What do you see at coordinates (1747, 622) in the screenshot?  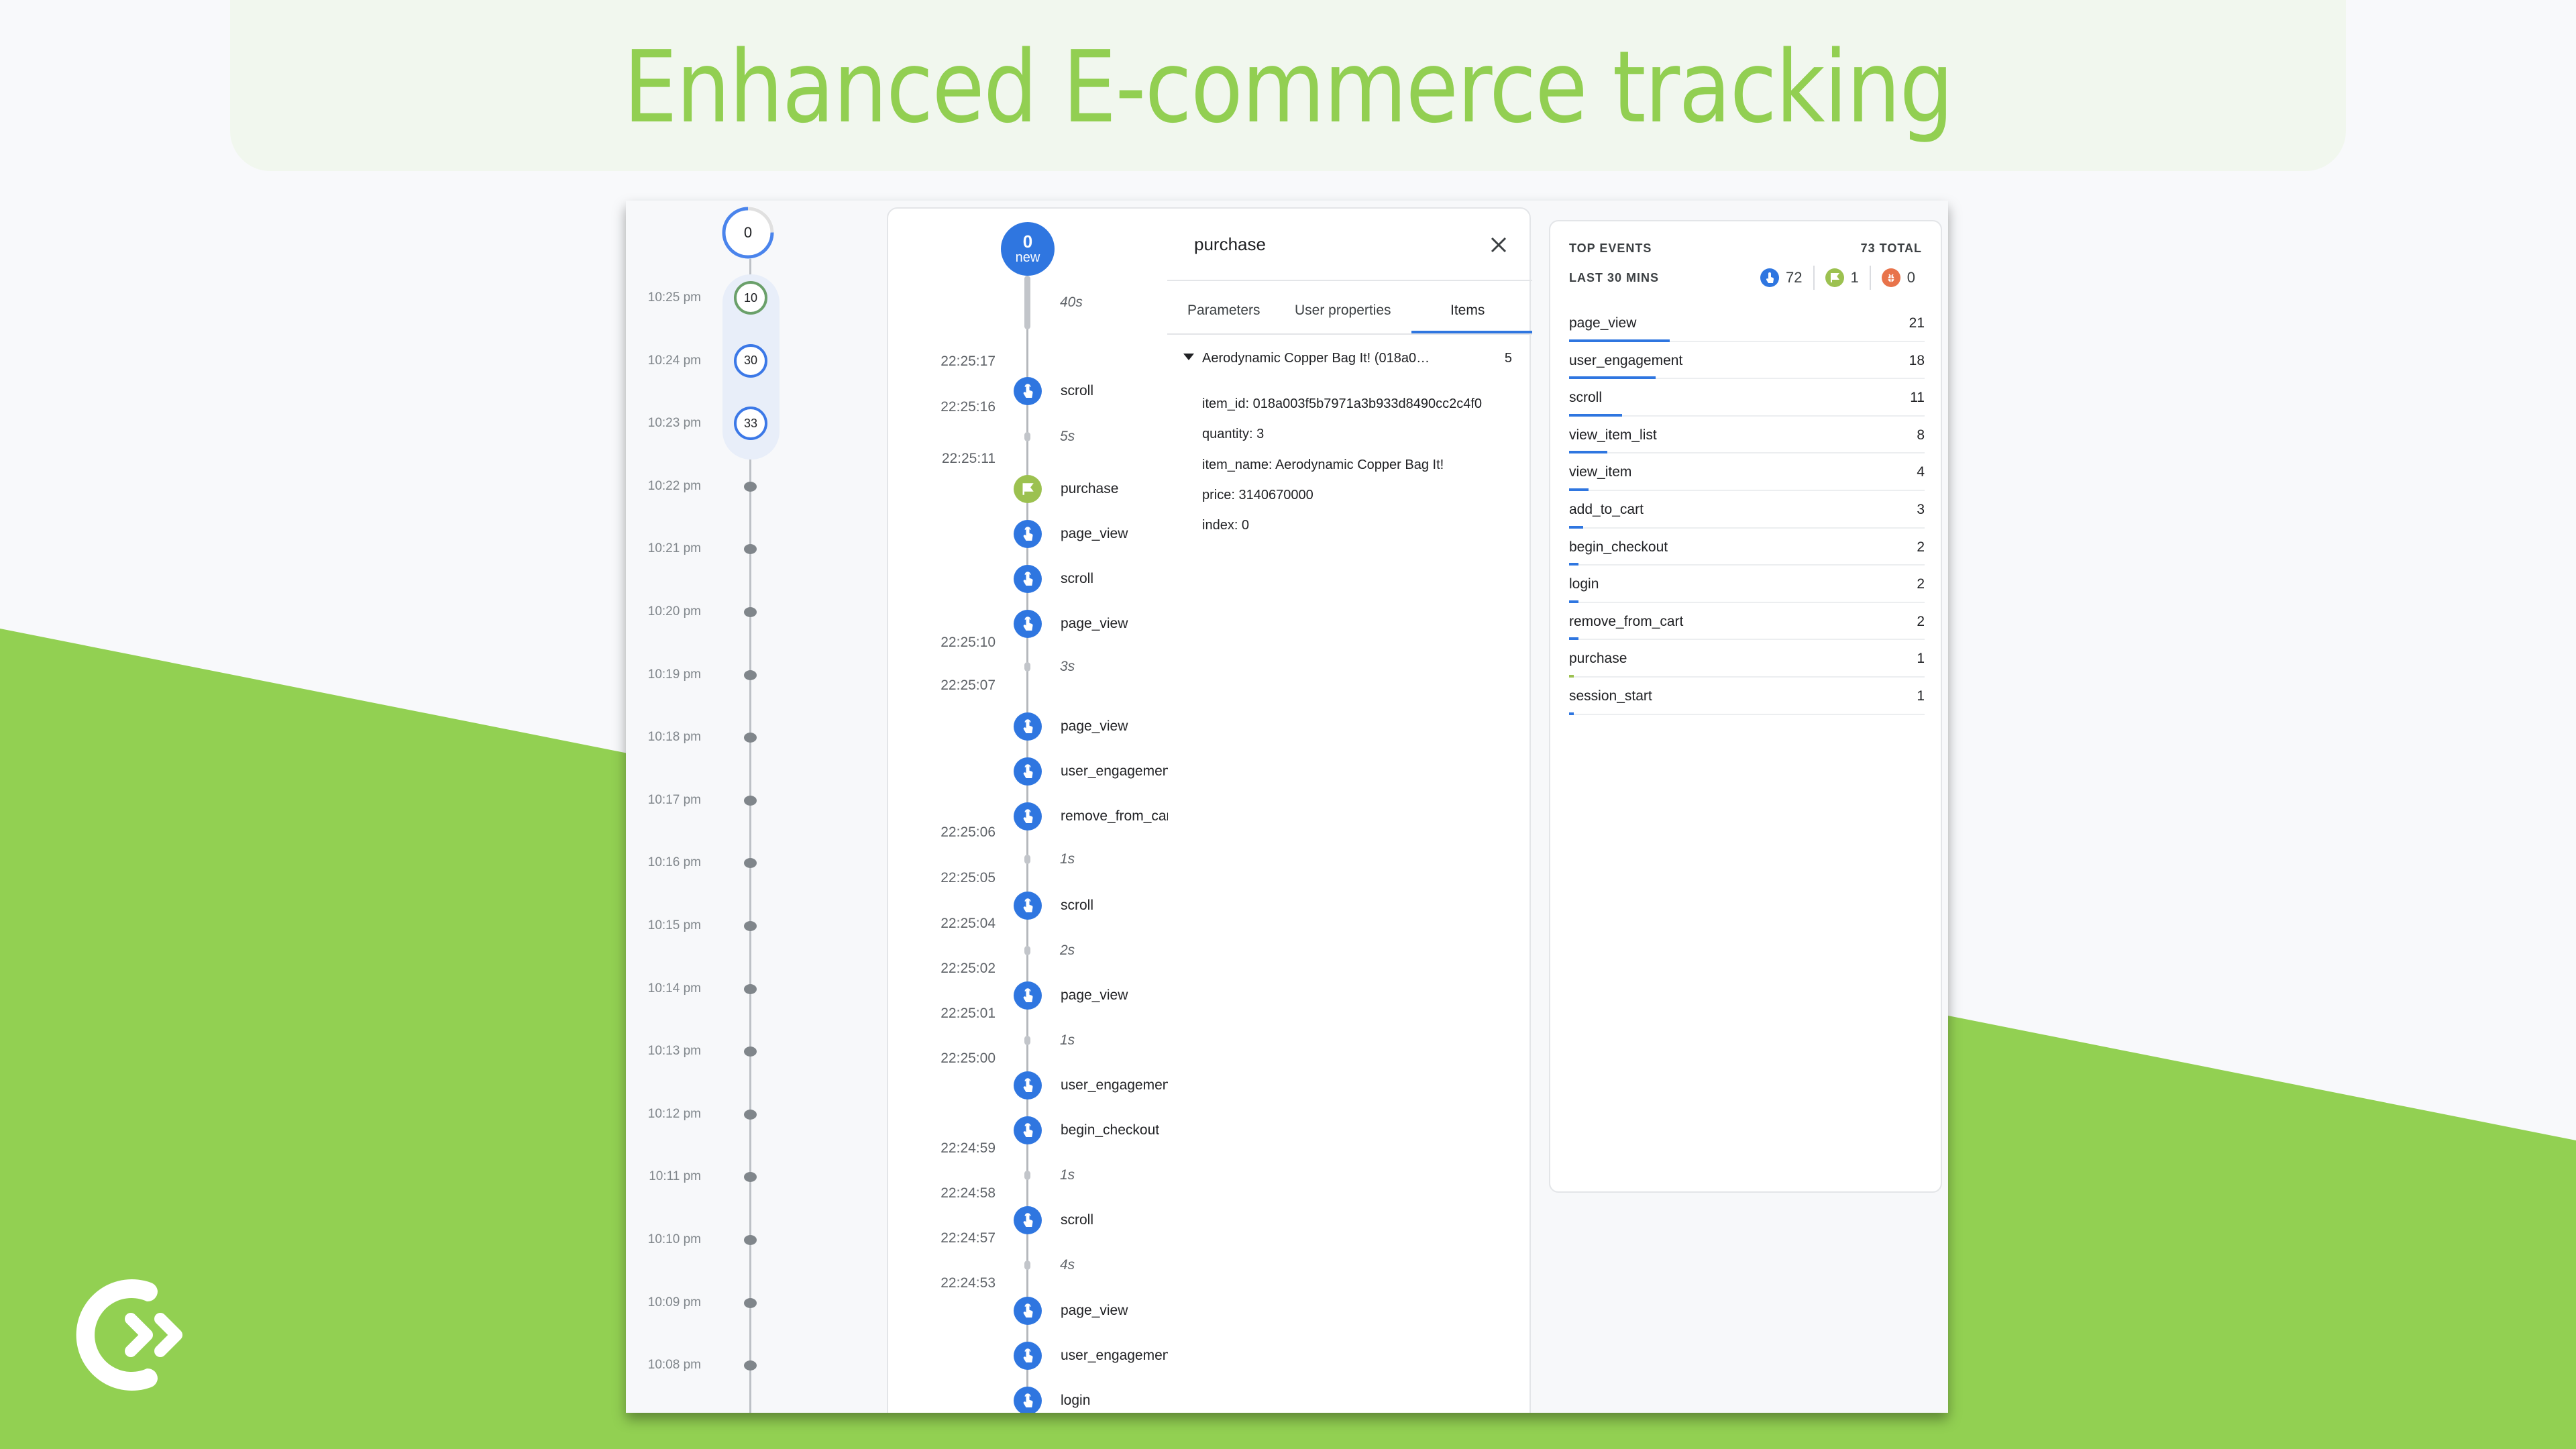 I see `top-event-row: remove_from_cart 2` at bounding box center [1747, 622].